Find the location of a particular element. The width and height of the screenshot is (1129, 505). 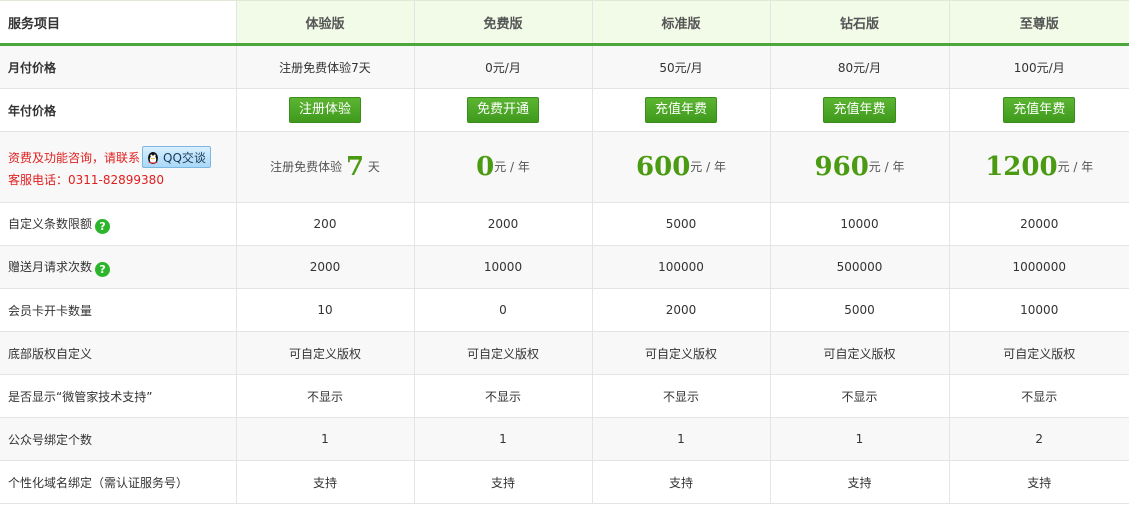

monthly-price-cell: 50元/月 is located at coordinates (681, 66).